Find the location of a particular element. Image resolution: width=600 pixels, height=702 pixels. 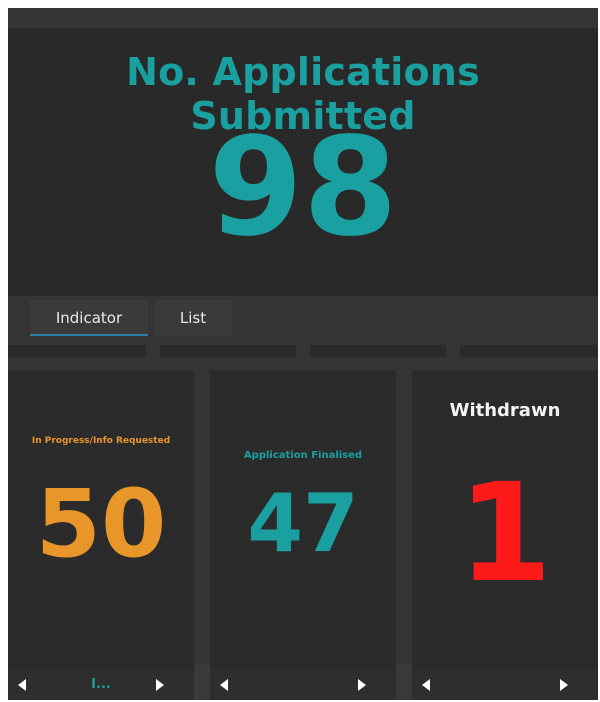

application-finalised-indicator: Application Finalised 47 is located at coordinates (303, 535).